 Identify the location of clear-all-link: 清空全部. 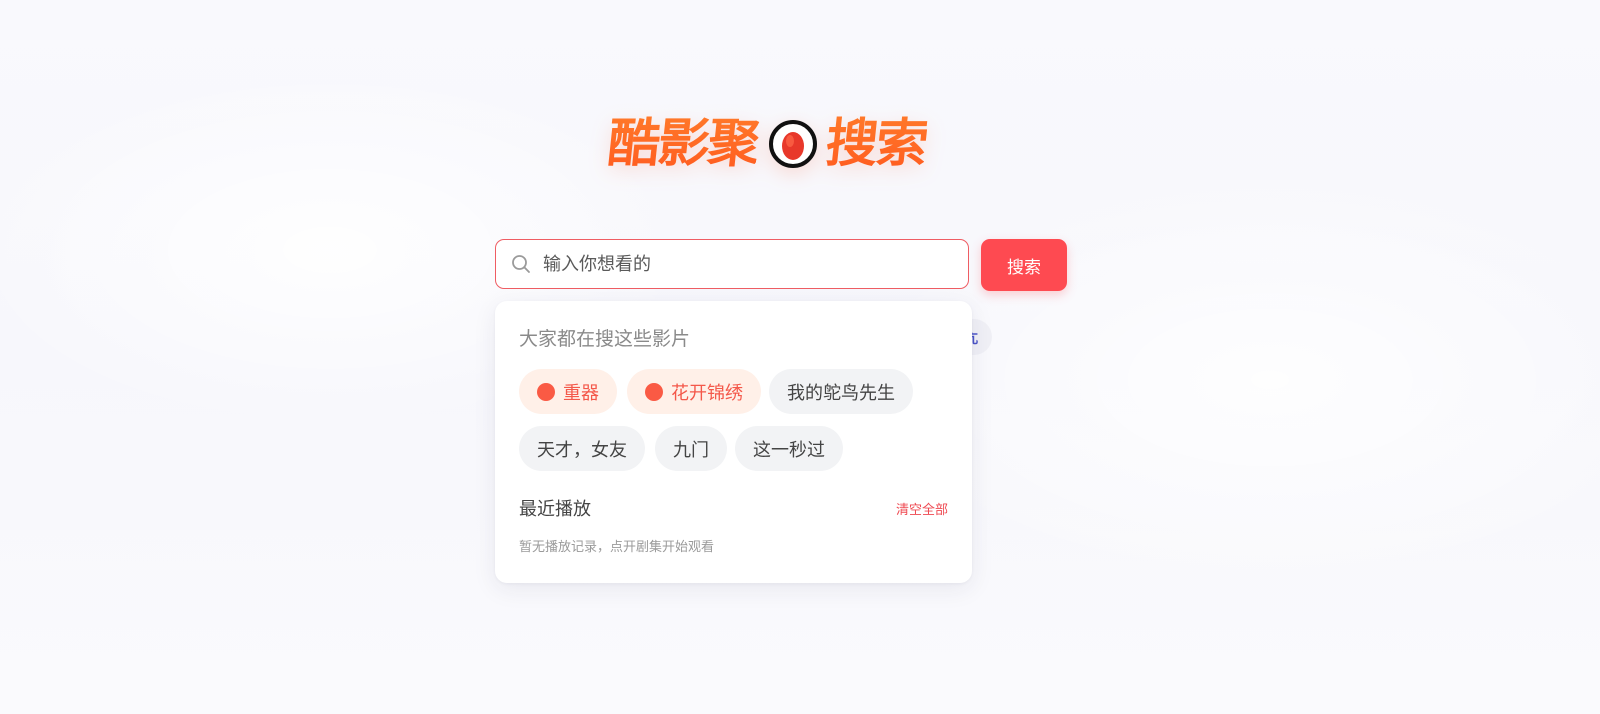
(922, 508).